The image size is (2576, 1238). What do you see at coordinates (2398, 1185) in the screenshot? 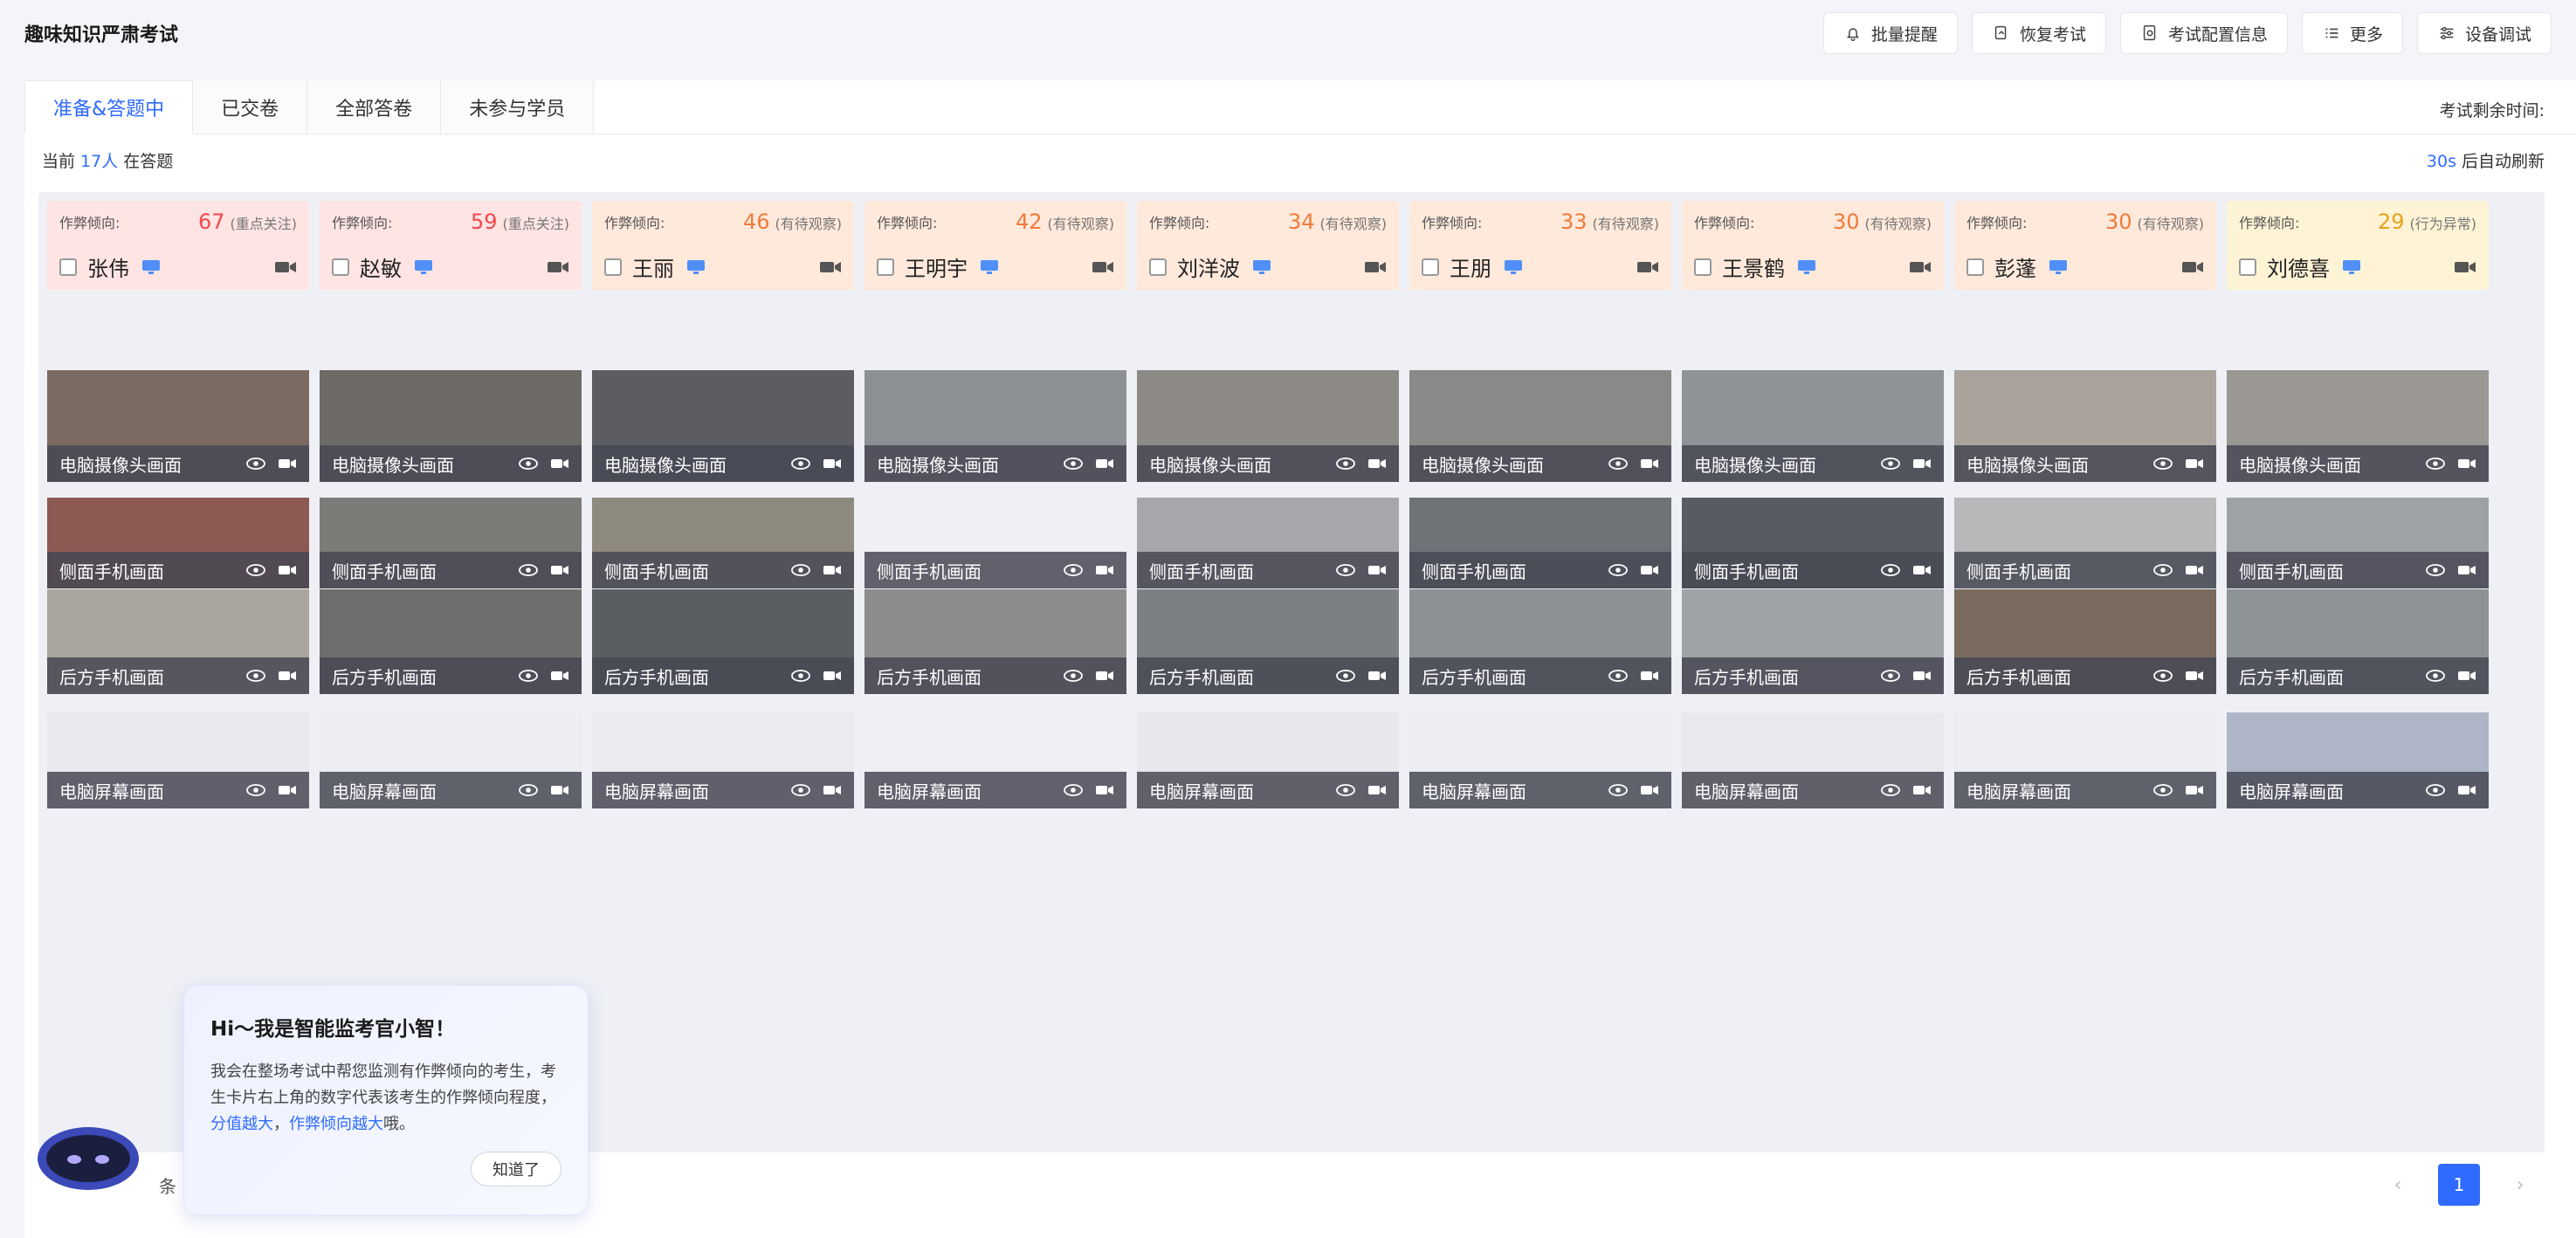
I see `prev-page-button: ‹` at bounding box center [2398, 1185].